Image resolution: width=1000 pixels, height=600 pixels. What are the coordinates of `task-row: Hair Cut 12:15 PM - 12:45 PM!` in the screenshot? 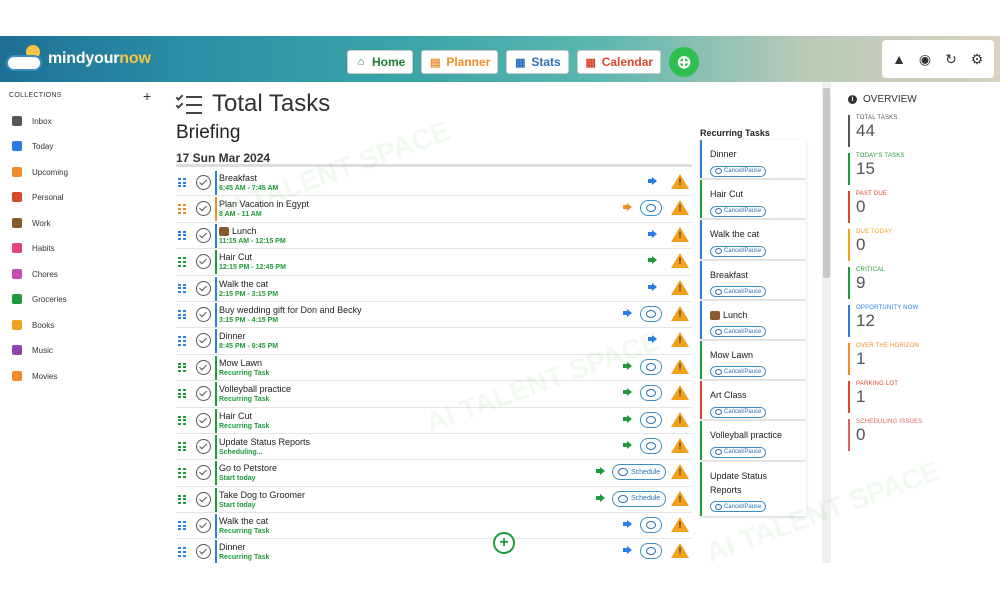 It's located at (434, 262).